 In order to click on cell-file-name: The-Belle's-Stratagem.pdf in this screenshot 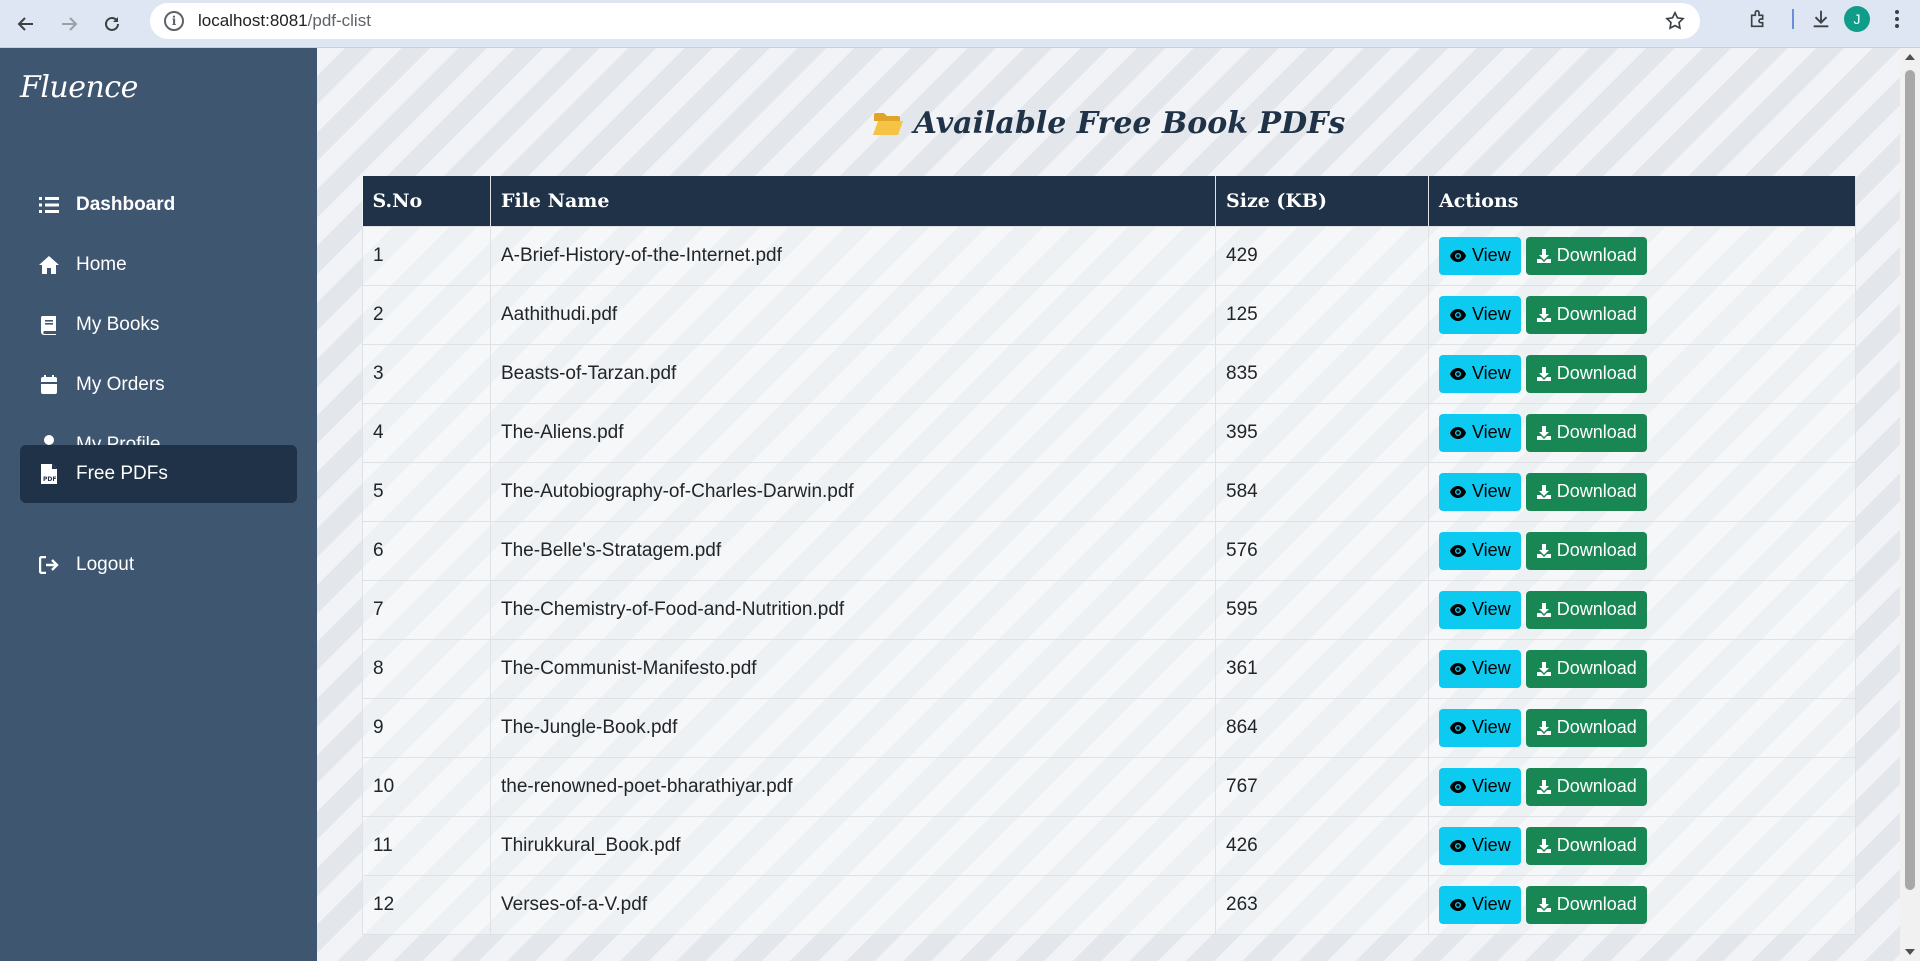, I will do `click(853, 550)`.